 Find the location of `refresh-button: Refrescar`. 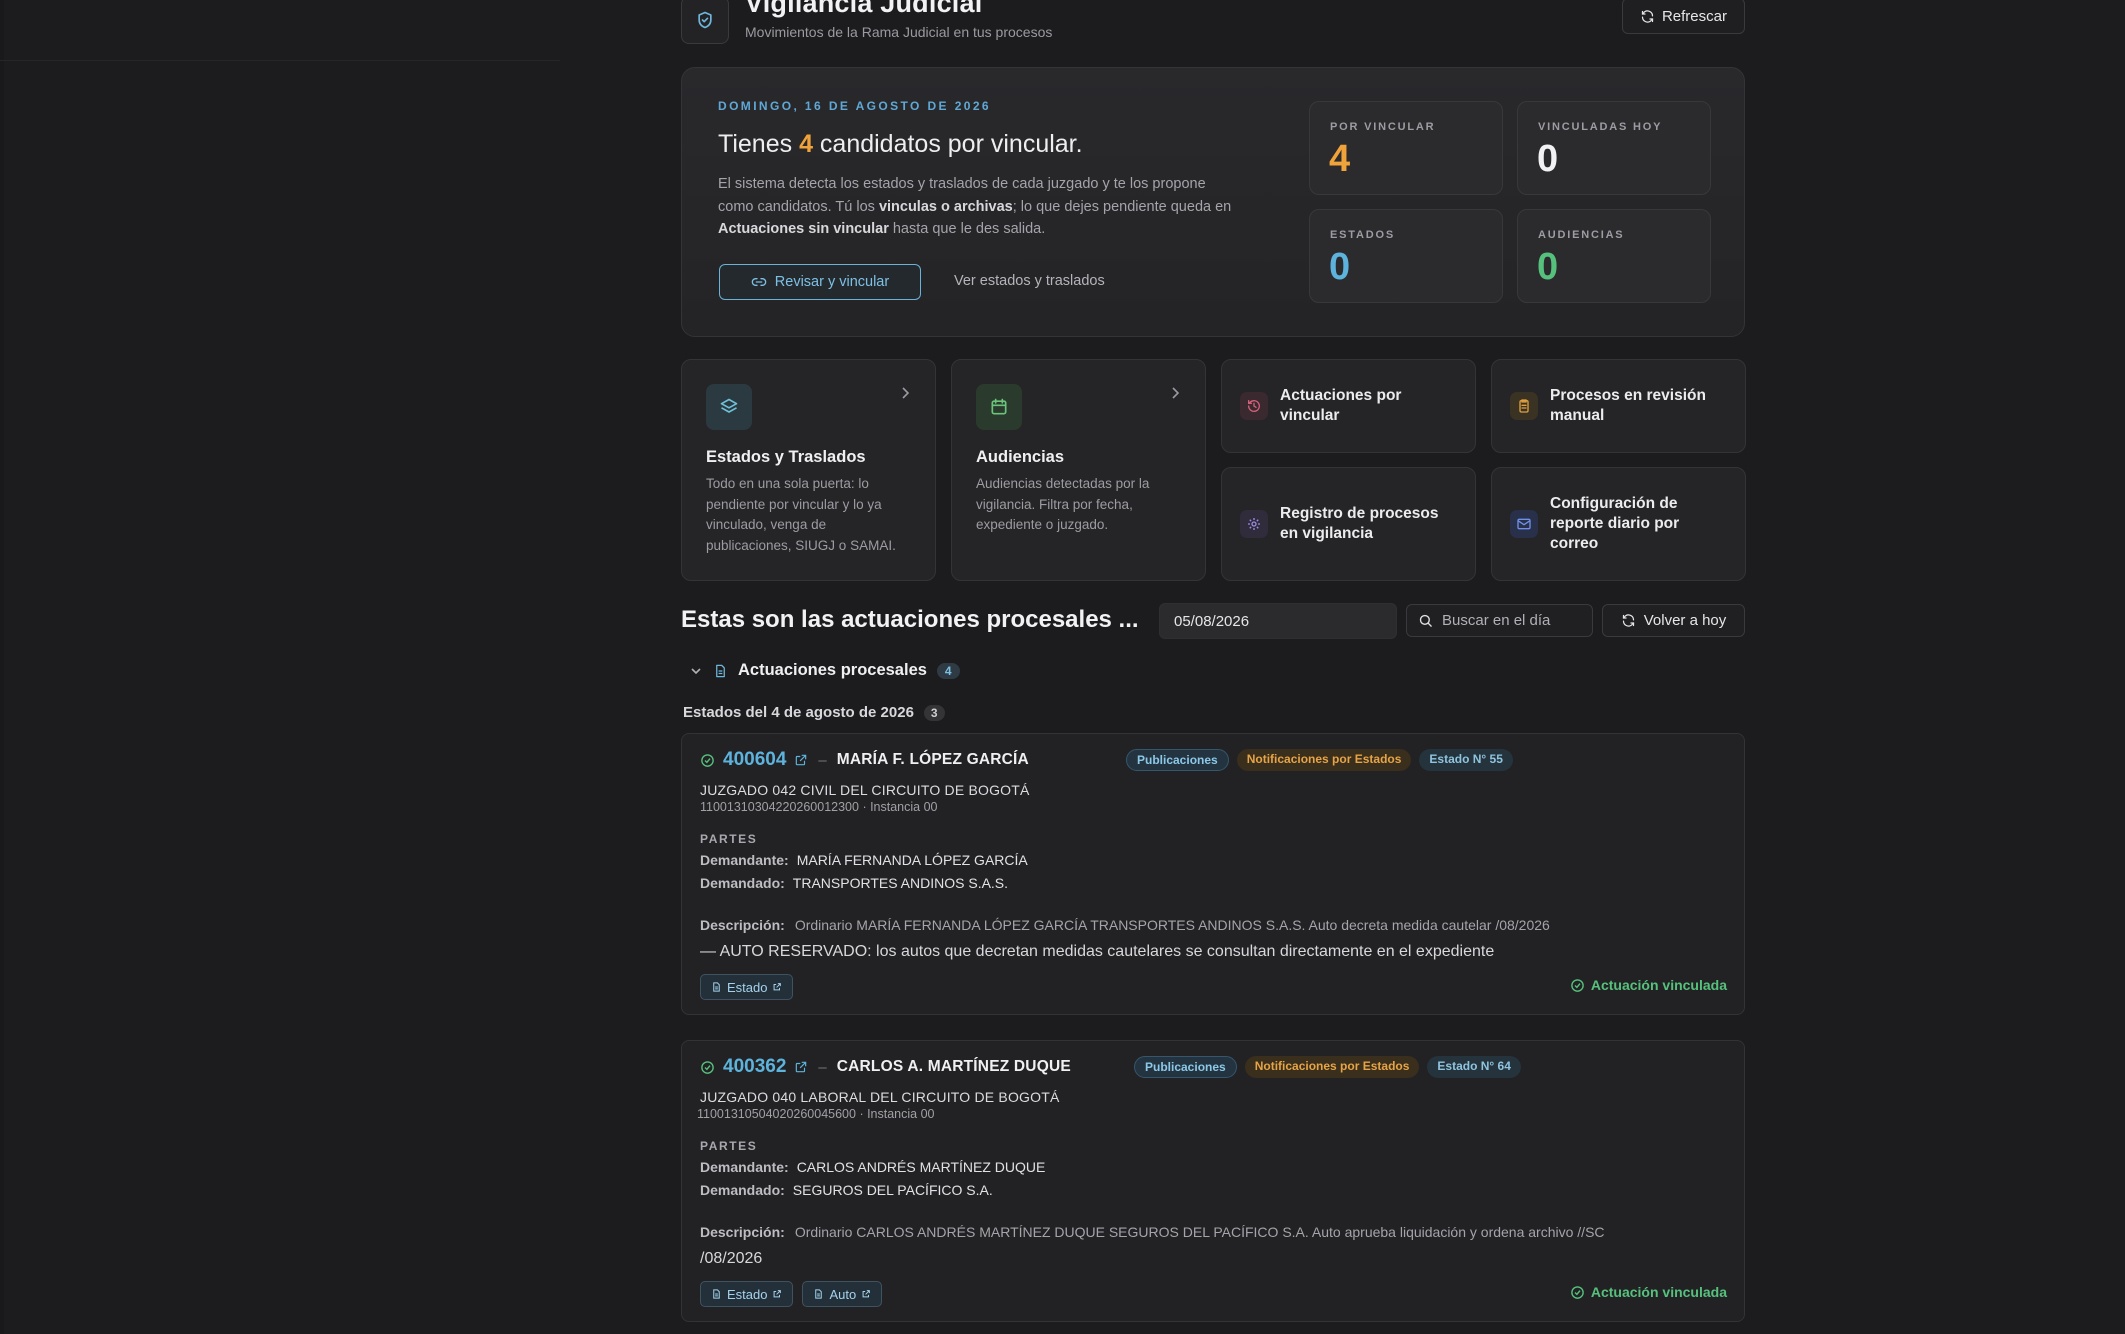

refresh-button: Refrescar is located at coordinates (1683, 17).